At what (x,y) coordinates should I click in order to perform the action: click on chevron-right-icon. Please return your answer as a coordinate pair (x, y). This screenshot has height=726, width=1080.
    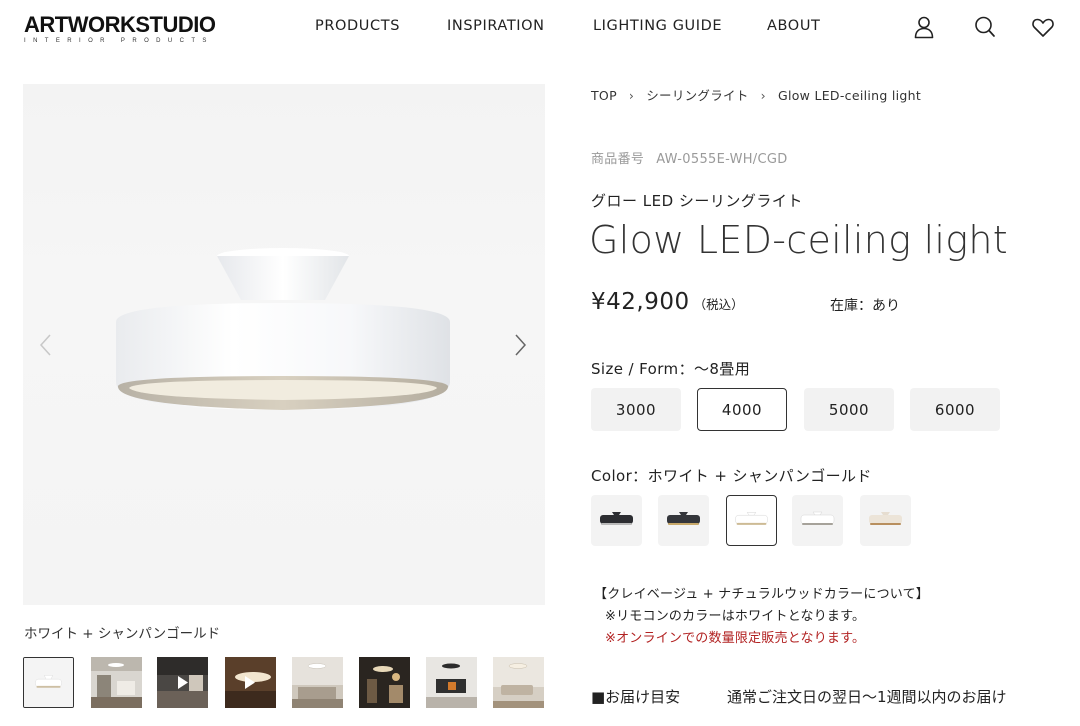
    Looking at the image, I should click on (521, 345).